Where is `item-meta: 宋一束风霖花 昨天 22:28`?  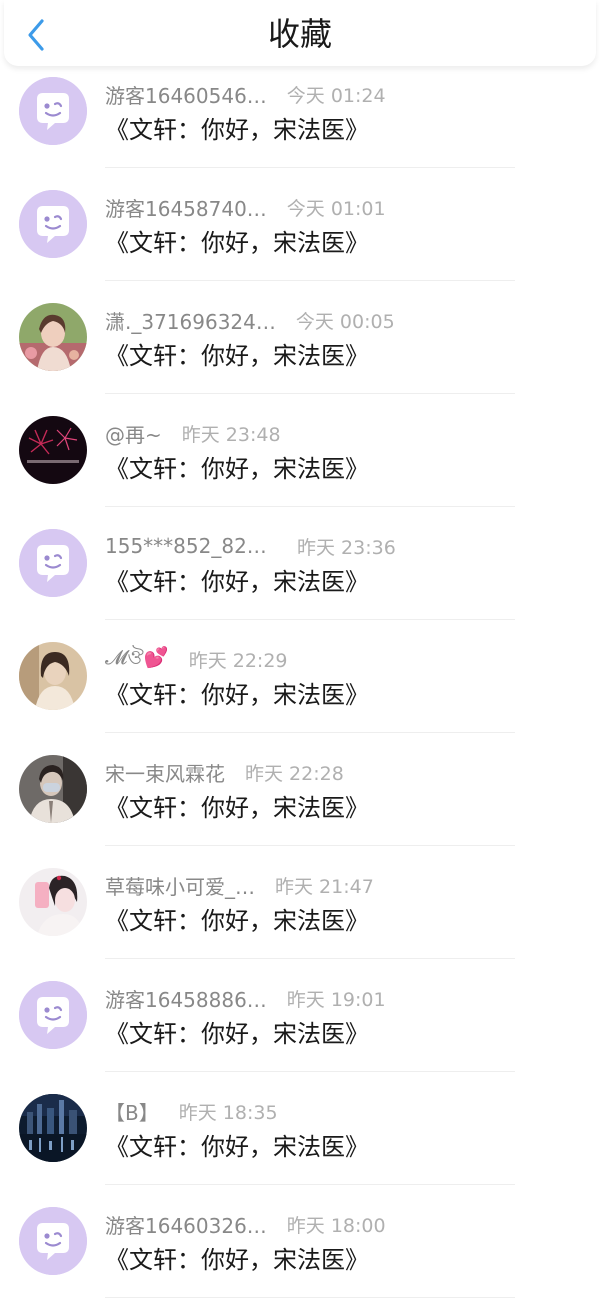
item-meta: 宋一束风霖花 昨天 22:28 is located at coordinates (224, 772).